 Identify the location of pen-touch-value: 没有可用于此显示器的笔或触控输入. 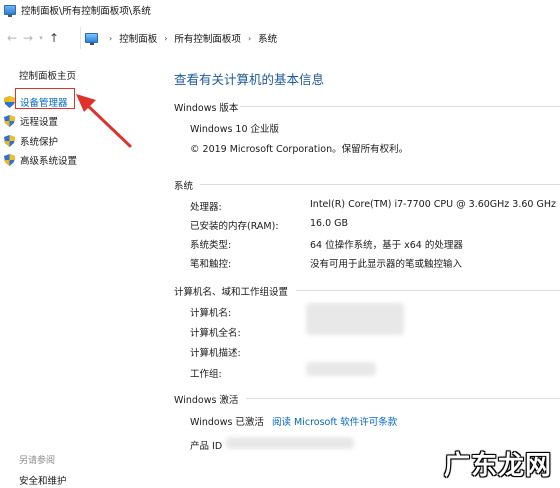
(386, 264).